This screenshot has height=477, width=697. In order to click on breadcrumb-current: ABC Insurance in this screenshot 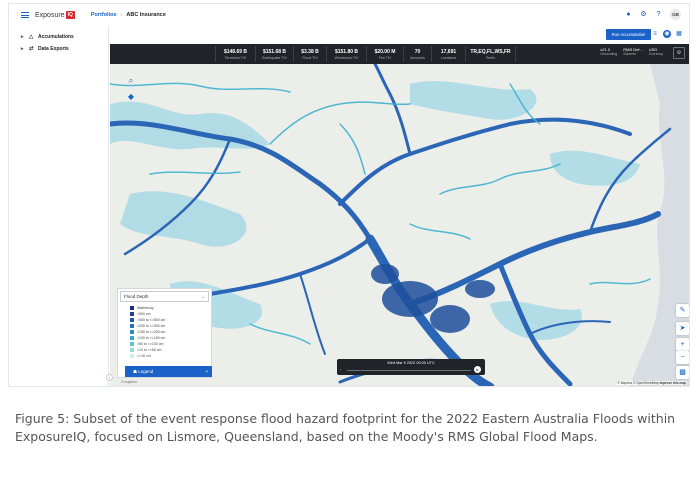, I will do `click(146, 15)`.